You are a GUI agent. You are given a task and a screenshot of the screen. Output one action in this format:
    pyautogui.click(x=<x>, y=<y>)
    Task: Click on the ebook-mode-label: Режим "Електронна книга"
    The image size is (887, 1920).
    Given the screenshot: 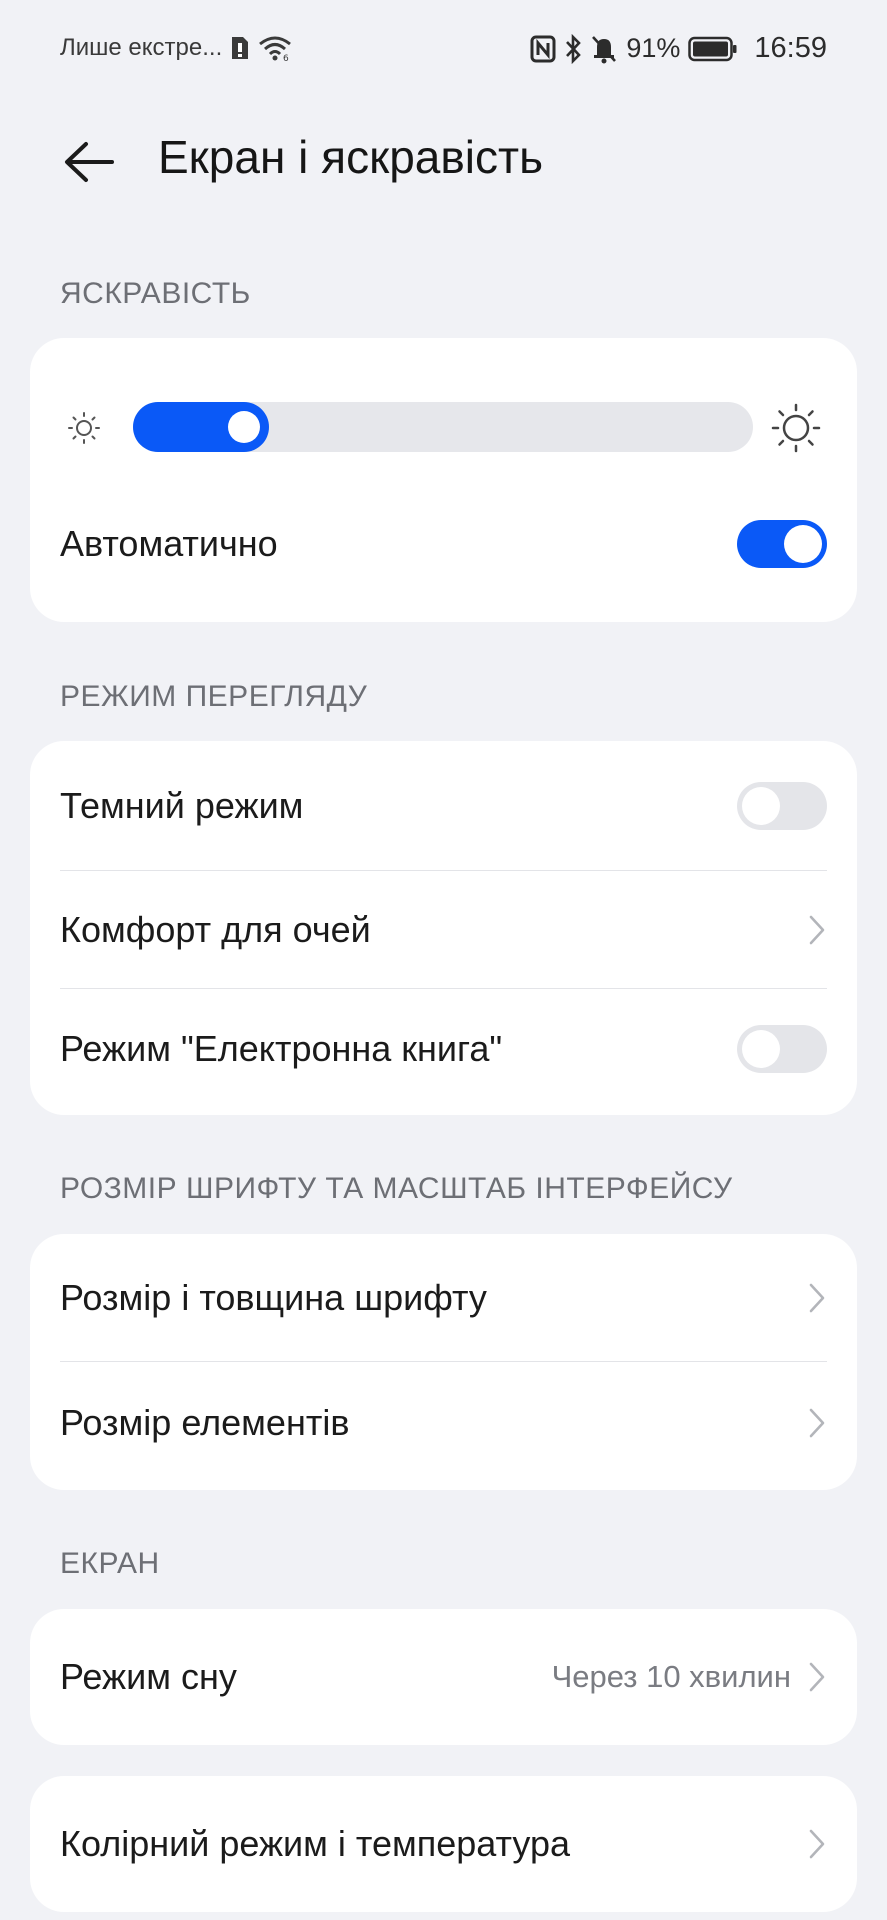 What is the action you would take?
    pyautogui.click(x=281, y=1048)
    